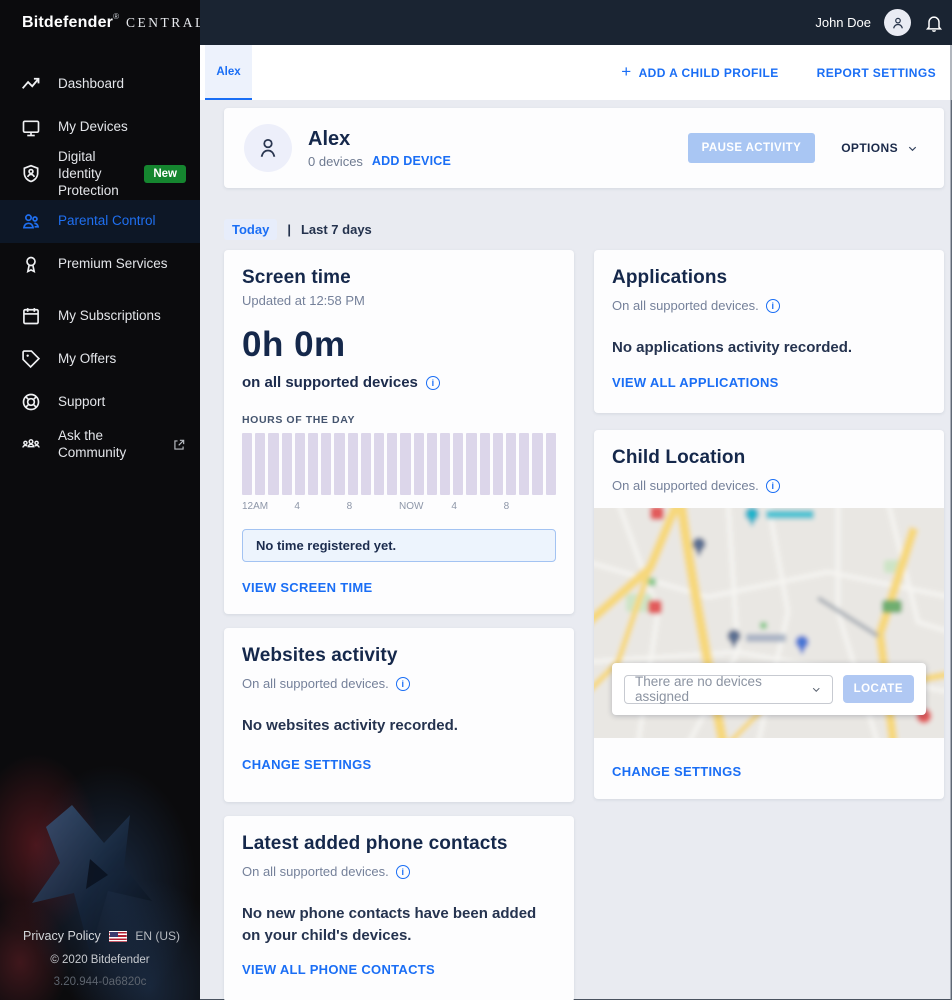 This screenshot has width=952, height=1000. Describe the element at coordinates (87, 358) in the screenshot. I see `sidebar-item-label: My Offers` at that location.